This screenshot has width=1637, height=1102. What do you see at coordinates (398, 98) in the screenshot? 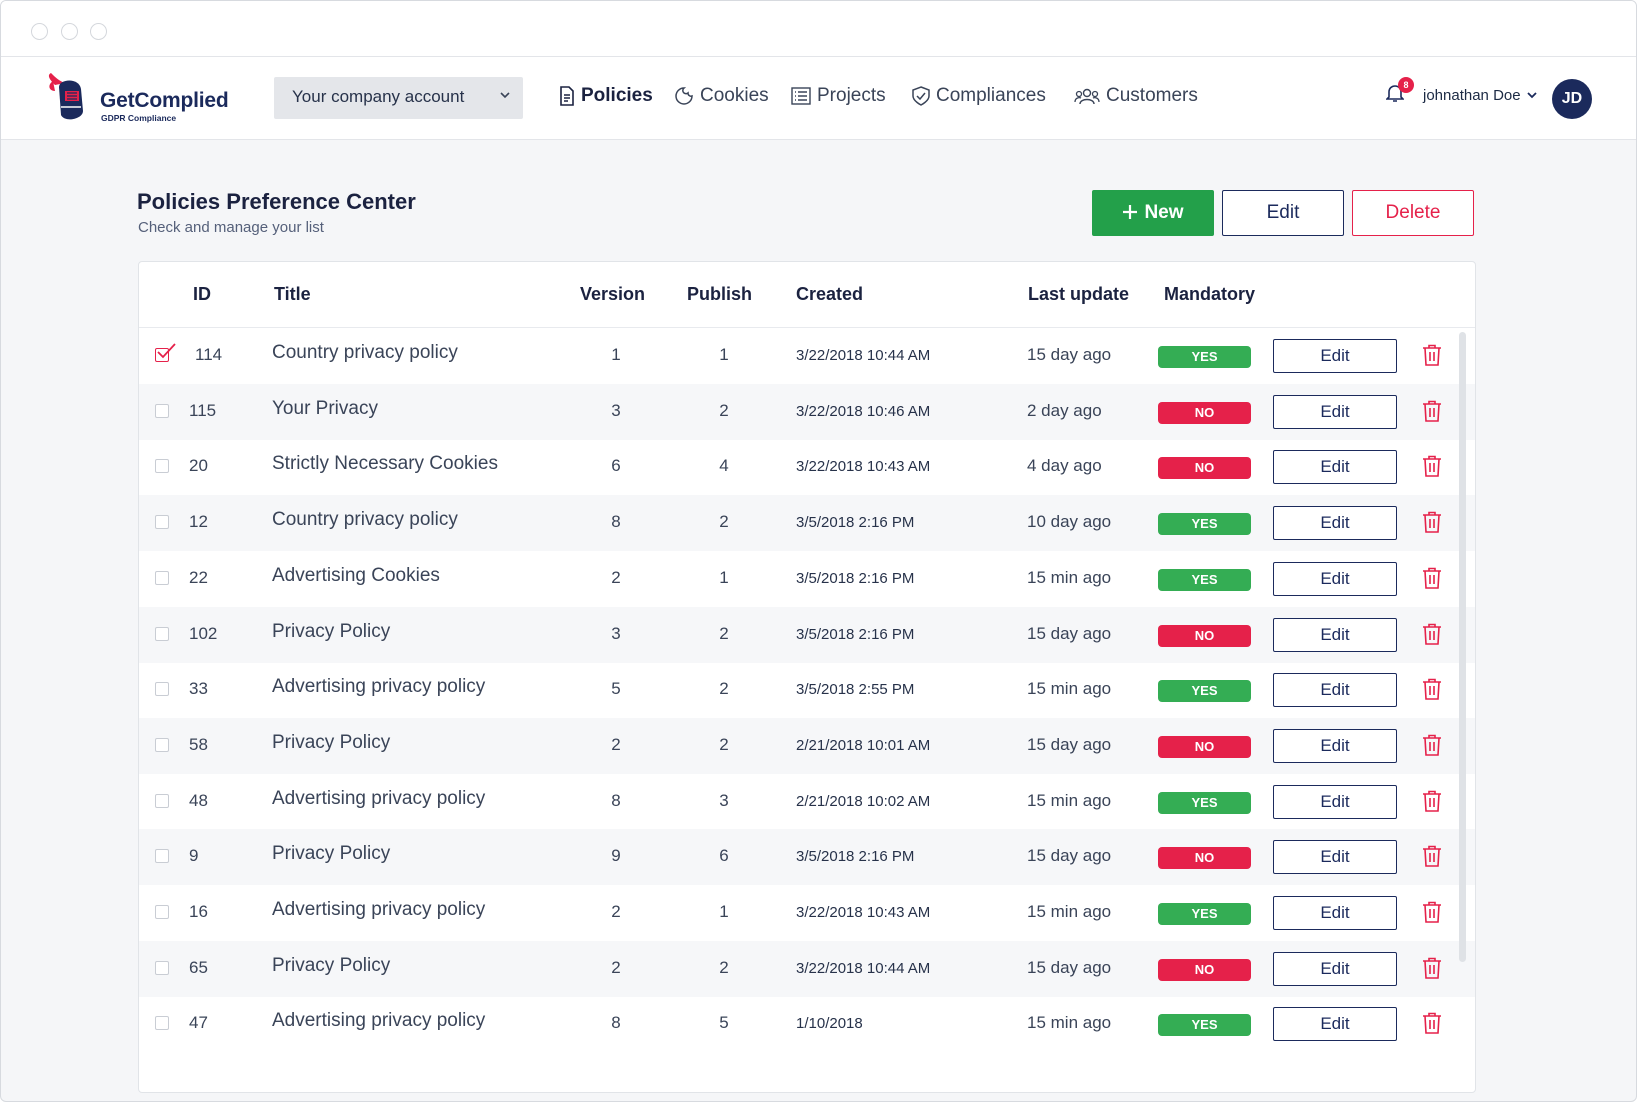
I see `account-selector: Your company account` at bounding box center [398, 98].